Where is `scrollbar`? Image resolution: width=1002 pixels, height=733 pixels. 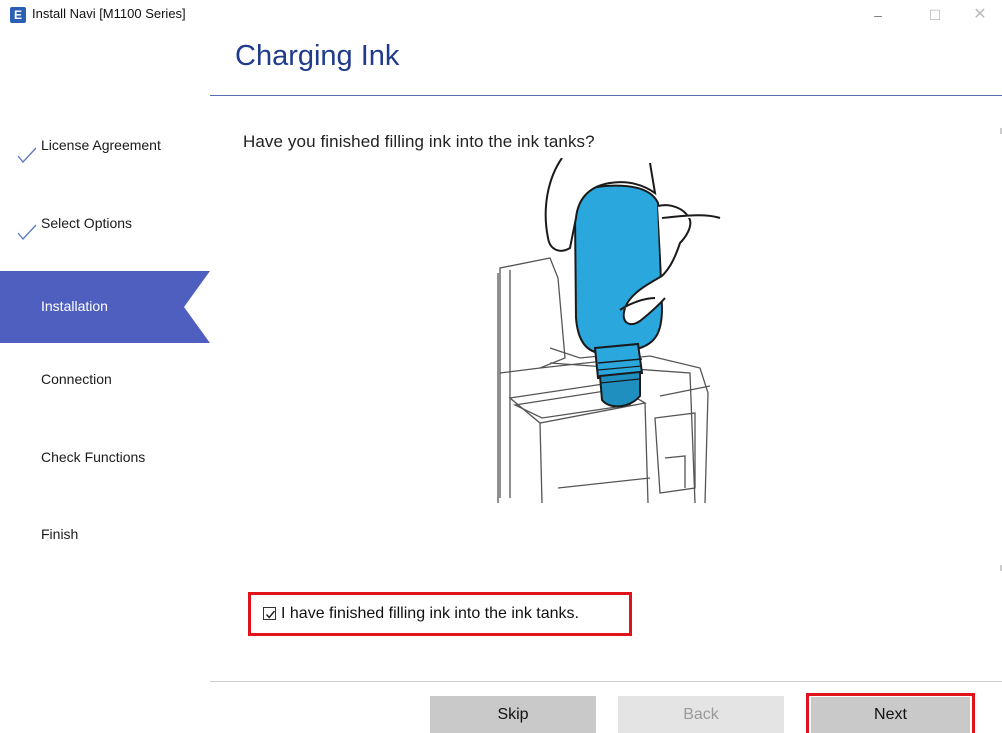
scrollbar is located at coordinates (999, 360).